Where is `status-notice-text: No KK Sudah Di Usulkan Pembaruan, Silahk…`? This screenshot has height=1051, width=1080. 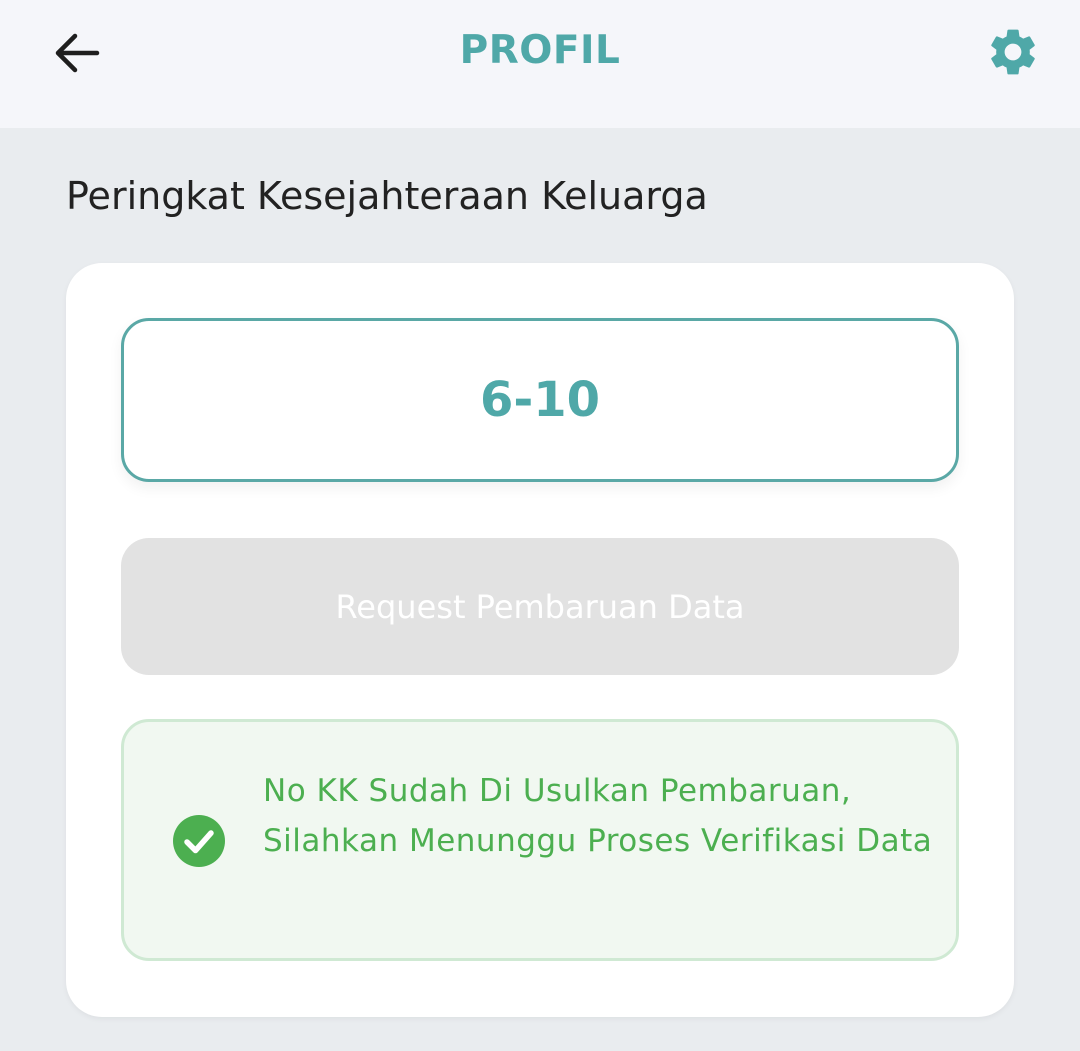 status-notice-text: No KK Sudah Di Usulkan Pembaruan, Silahk… is located at coordinates (598, 816).